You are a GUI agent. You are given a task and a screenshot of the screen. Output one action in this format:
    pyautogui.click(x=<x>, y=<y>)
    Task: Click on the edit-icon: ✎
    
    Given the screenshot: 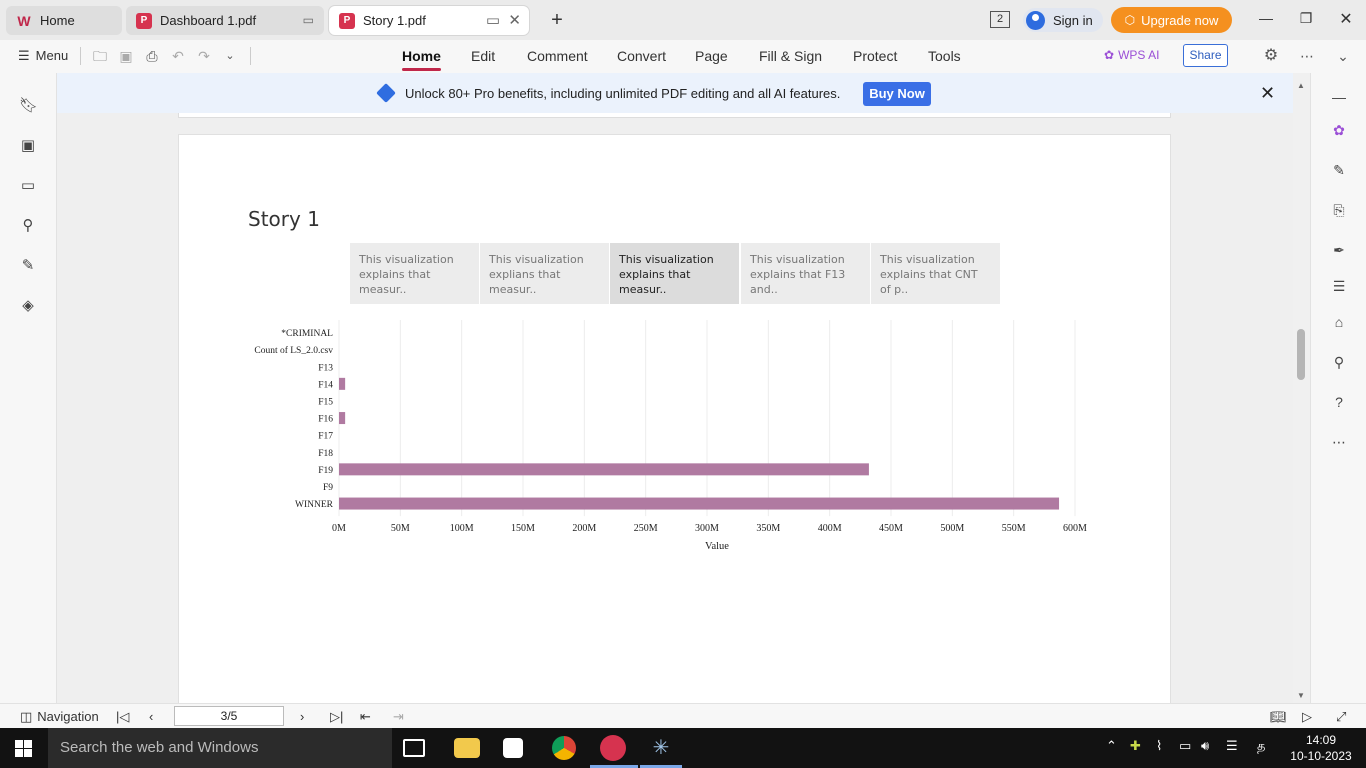 What is the action you would take?
    pyautogui.click(x=1339, y=170)
    